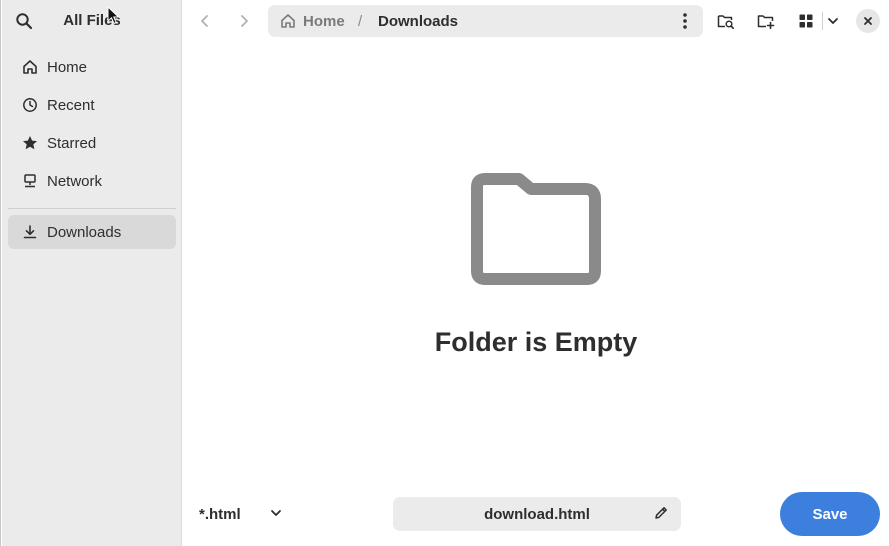 Image resolution: width=889 pixels, height=546 pixels. I want to click on breadcrumb-current: Downloads, so click(418, 21).